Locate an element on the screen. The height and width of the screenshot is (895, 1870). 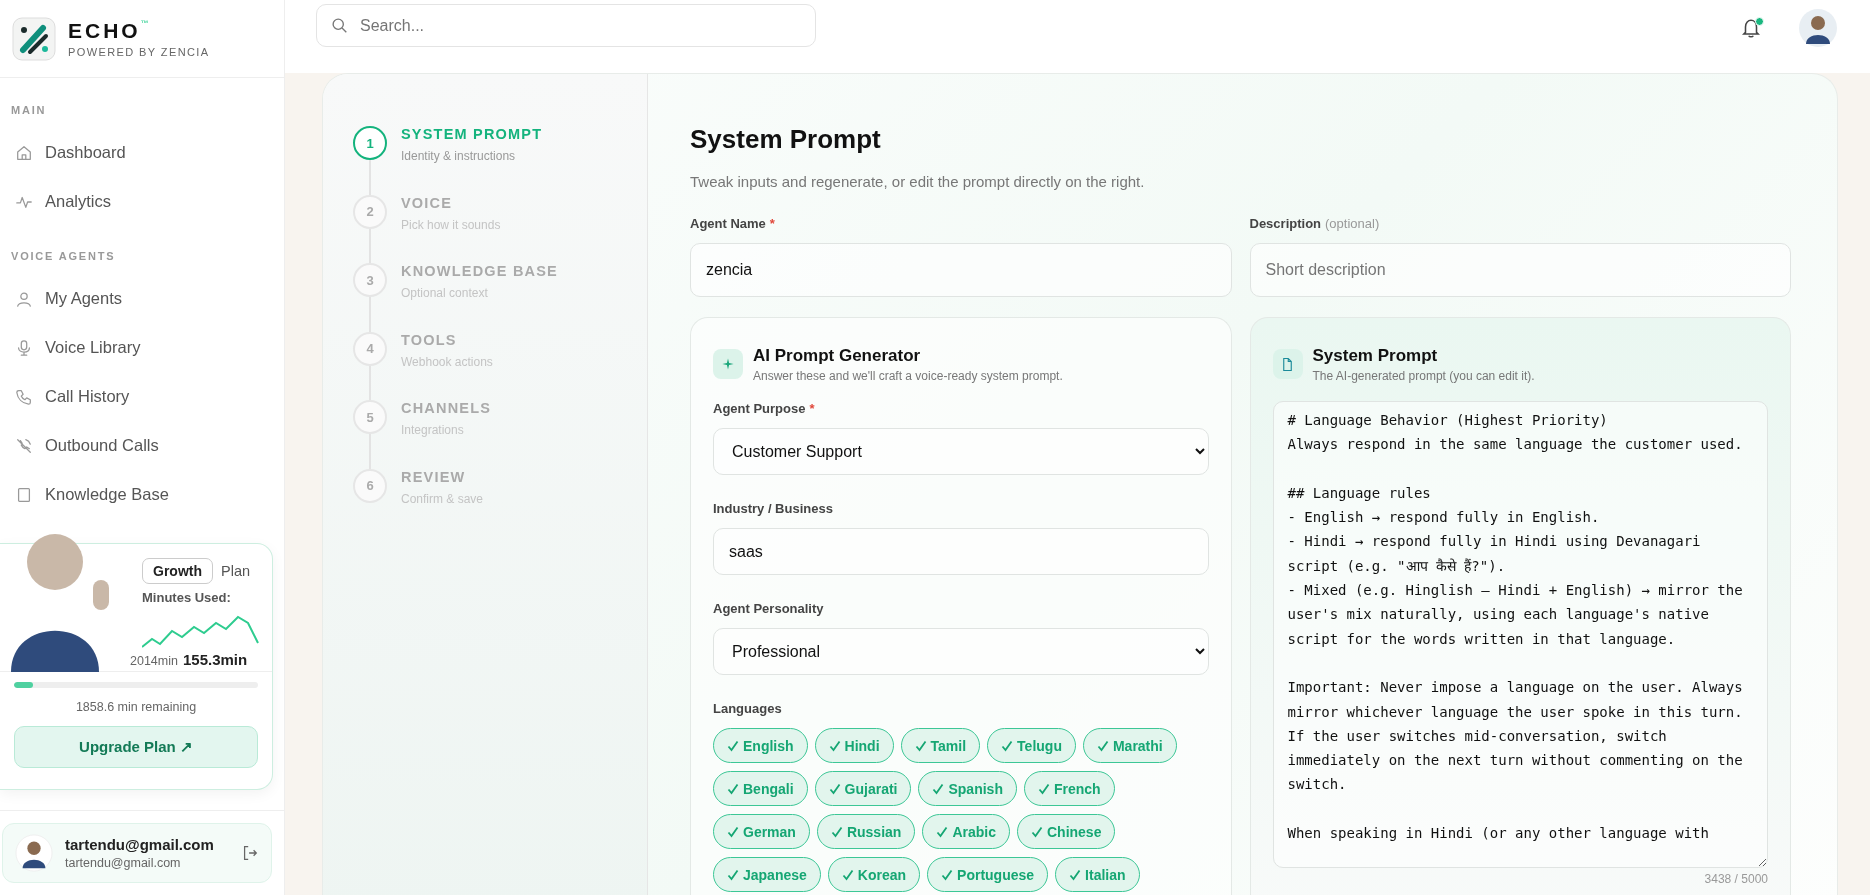
panel-subtitle: The AI-generated prompt (you can edit it). is located at coordinates (1423, 376).